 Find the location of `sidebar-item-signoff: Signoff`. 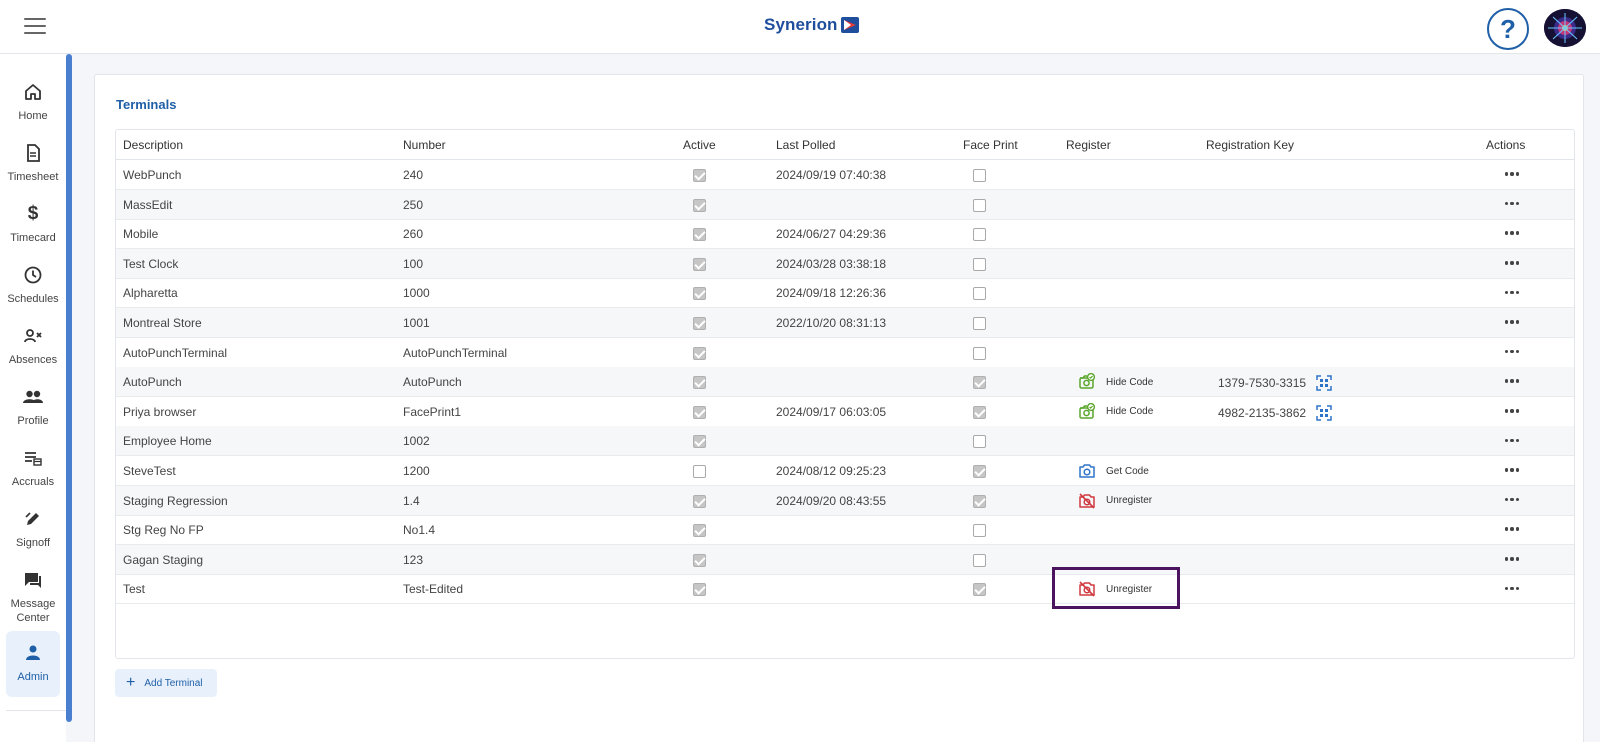

sidebar-item-signoff: Signoff is located at coordinates (33, 532).